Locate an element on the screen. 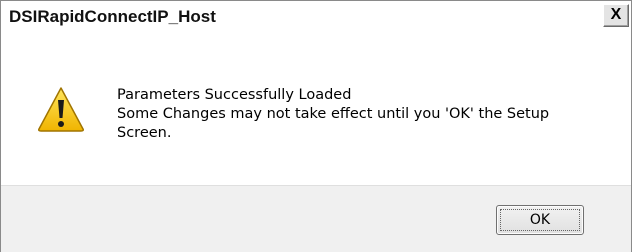 Image resolution: width=632 pixels, height=252 pixels. warning-icon is located at coordinates (61, 109).